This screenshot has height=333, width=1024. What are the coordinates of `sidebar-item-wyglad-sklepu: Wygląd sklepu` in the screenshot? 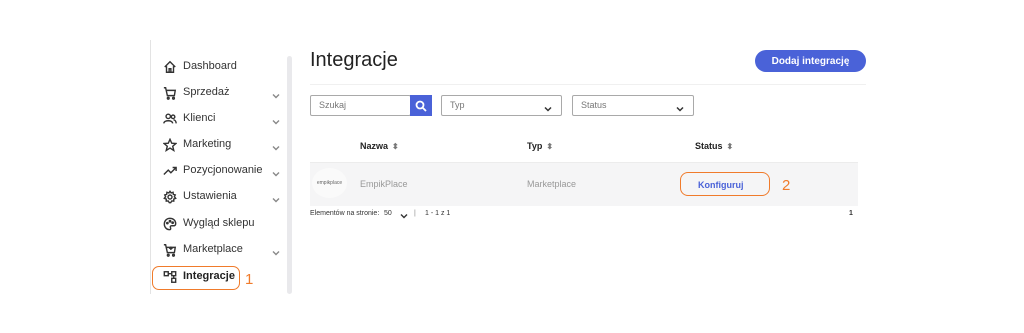 It's located at (219, 224).